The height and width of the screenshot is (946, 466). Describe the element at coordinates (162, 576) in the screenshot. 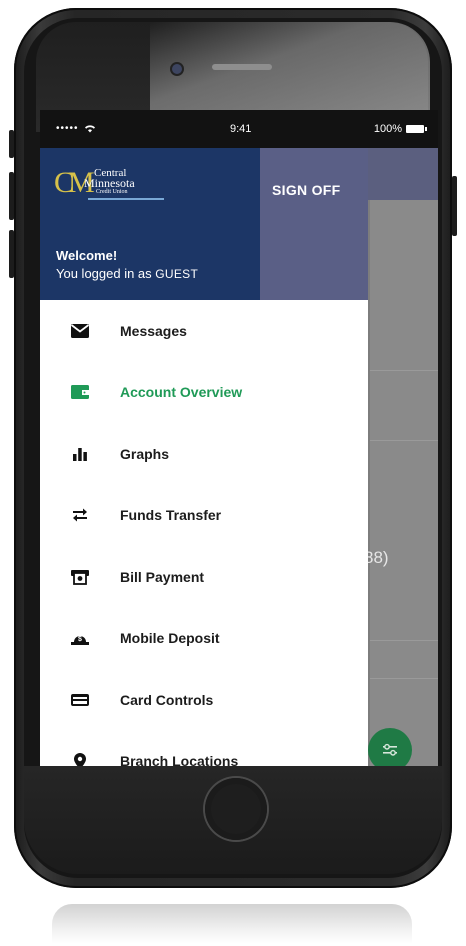

I see `menu-label: Bill Payment` at that location.